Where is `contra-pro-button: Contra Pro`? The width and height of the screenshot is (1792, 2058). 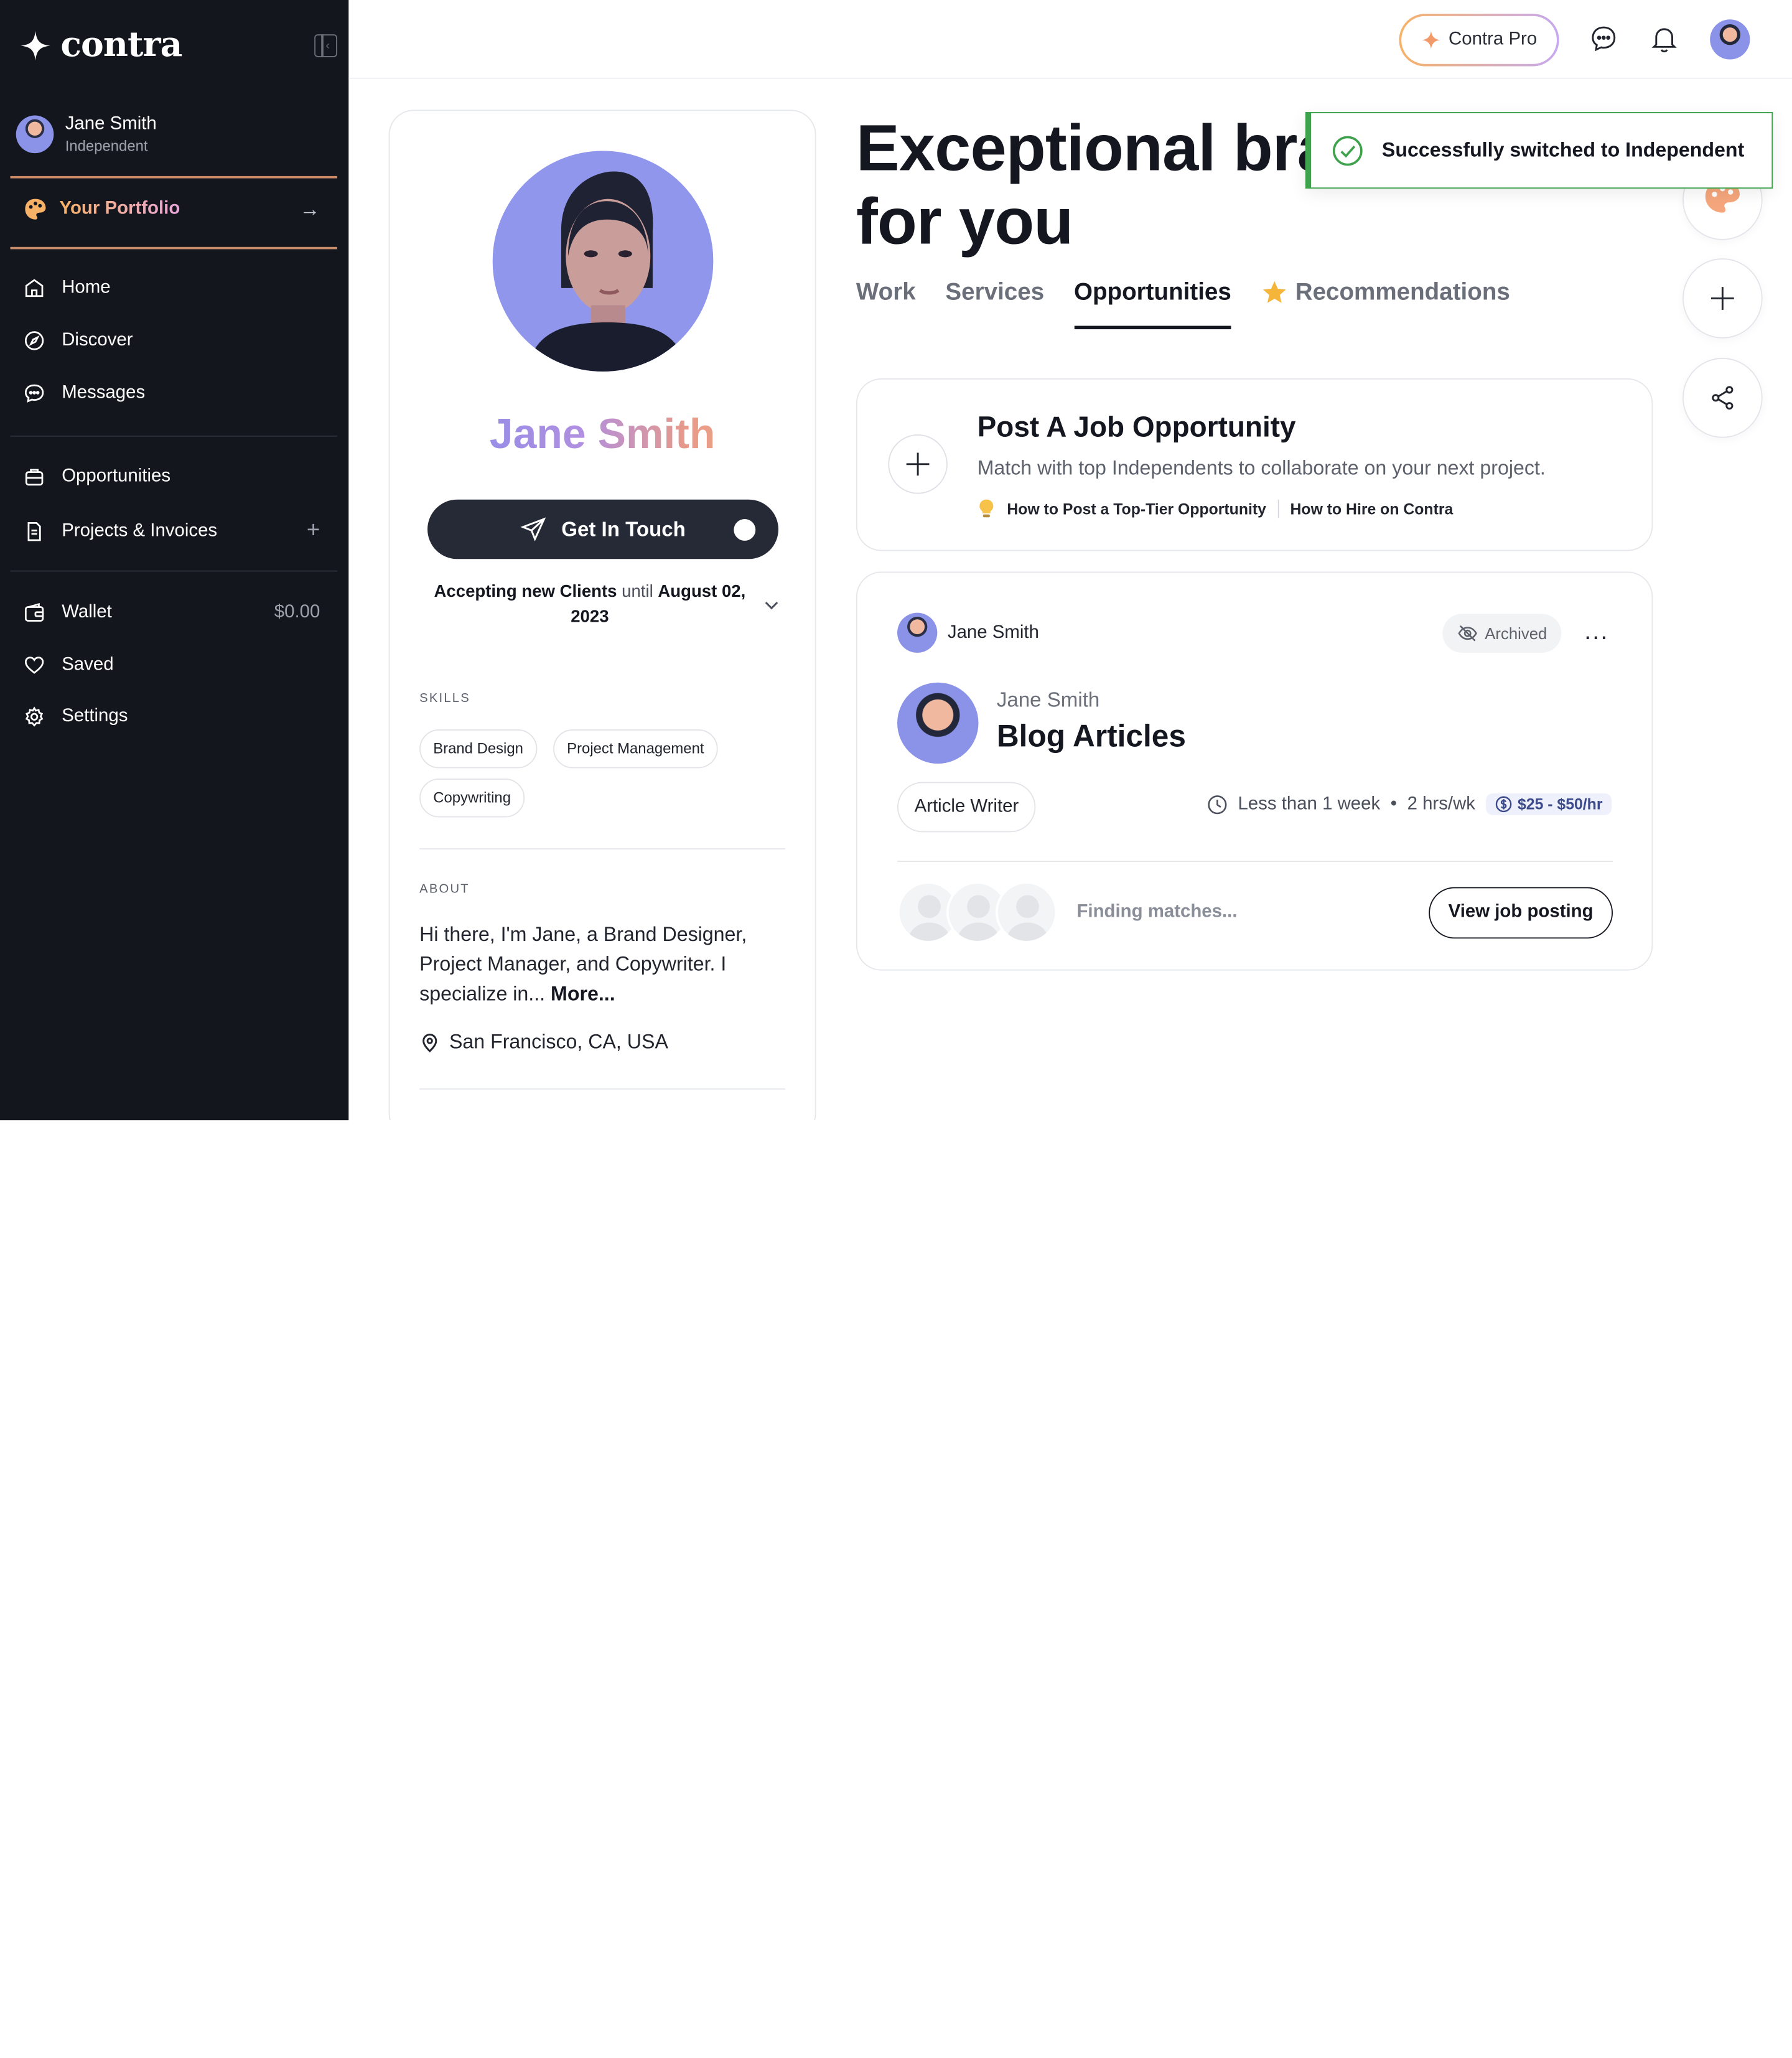 contra-pro-button: Contra Pro is located at coordinates (1479, 41).